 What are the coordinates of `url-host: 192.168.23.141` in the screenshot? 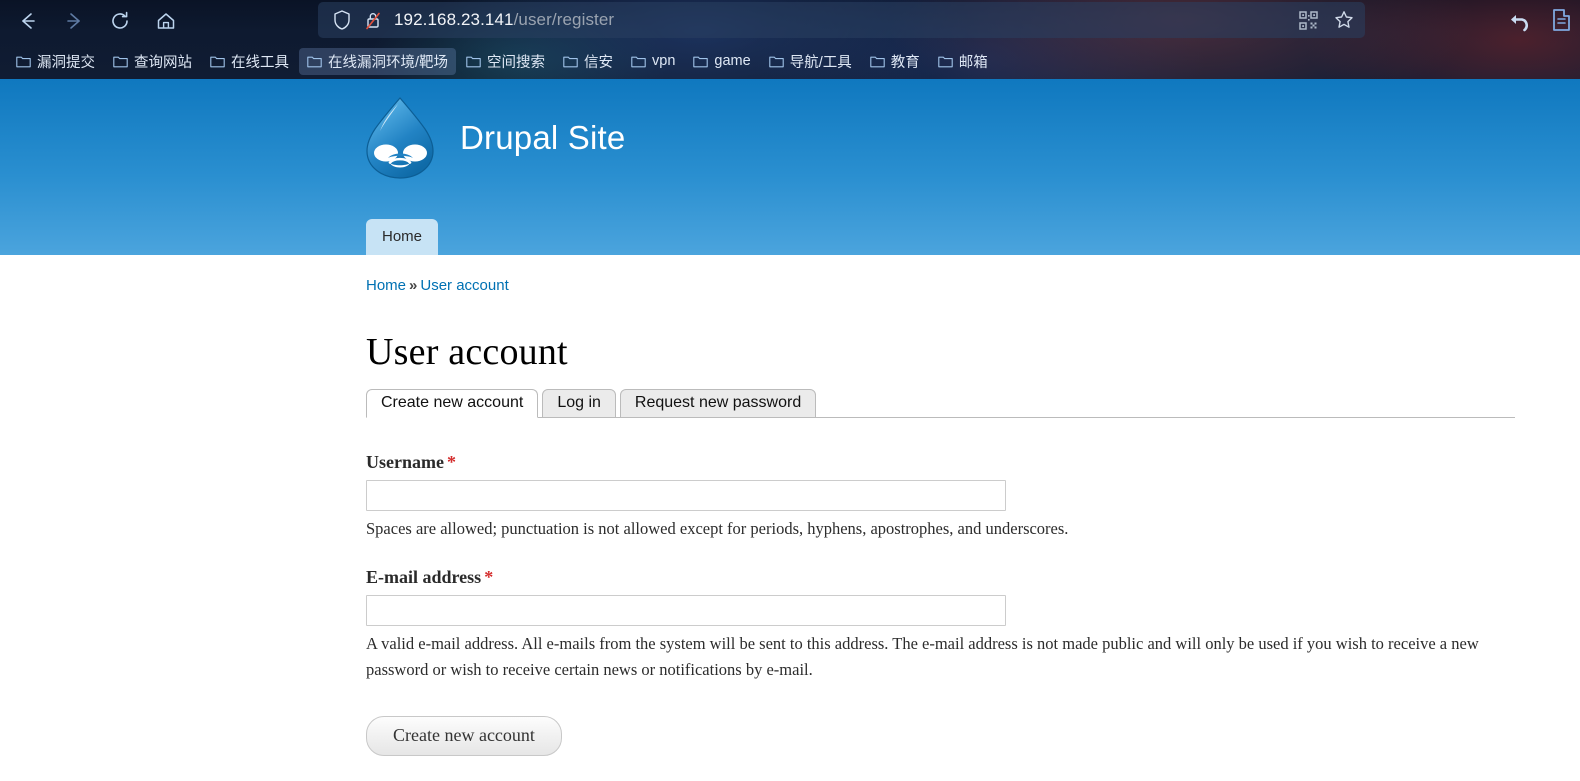 It's located at (454, 19).